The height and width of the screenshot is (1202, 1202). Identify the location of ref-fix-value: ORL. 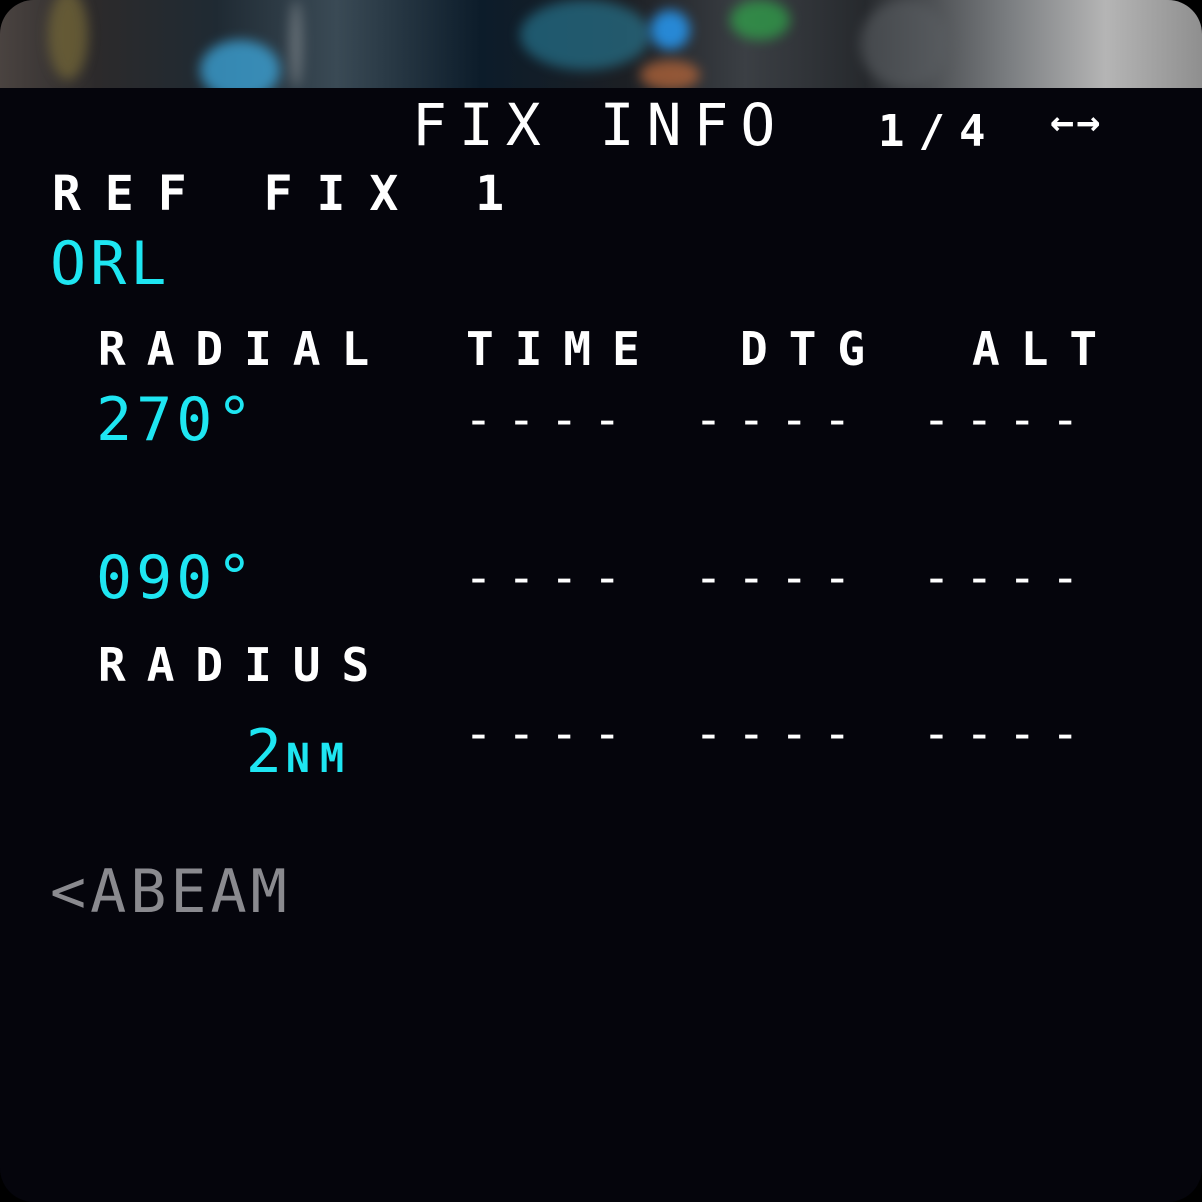
(110, 264).